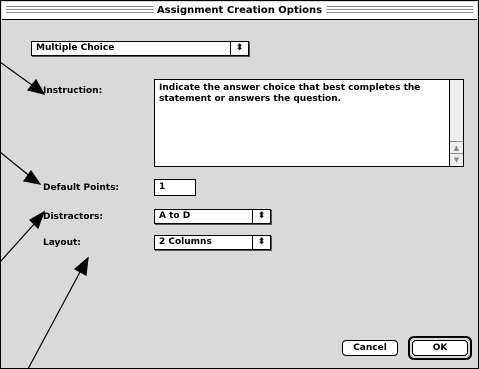  What do you see at coordinates (36, 86) in the screenshot?
I see `callout-arrowhead-instruction` at bounding box center [36, 86].